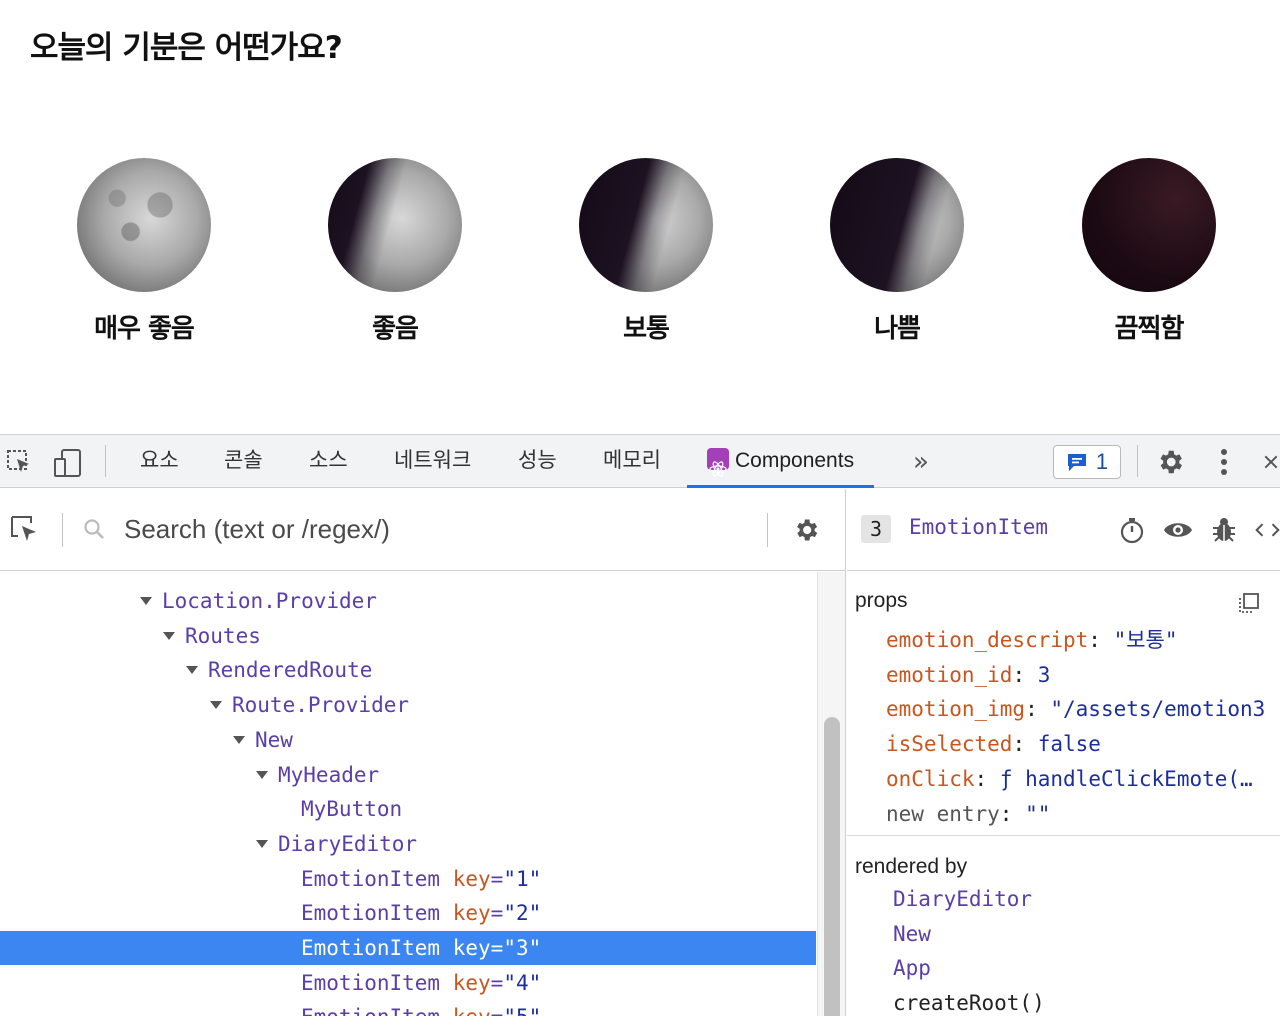  What do you see at coordinates (718, 463) in the screenshot?
I see `react-logo-icon` at bounding box center [718, 463].